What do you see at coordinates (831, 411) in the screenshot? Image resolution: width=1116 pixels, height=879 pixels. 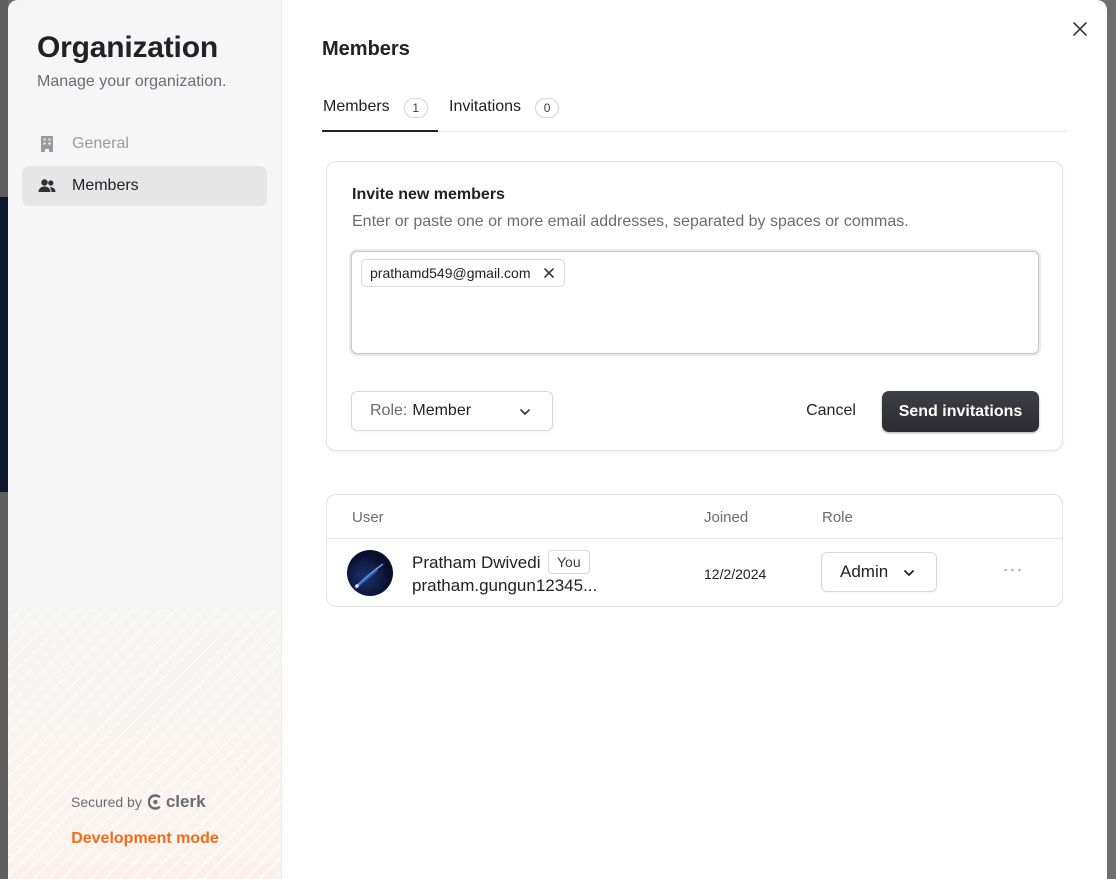 I see `cancel-button: Cancel` at bounding box center [831, 411].